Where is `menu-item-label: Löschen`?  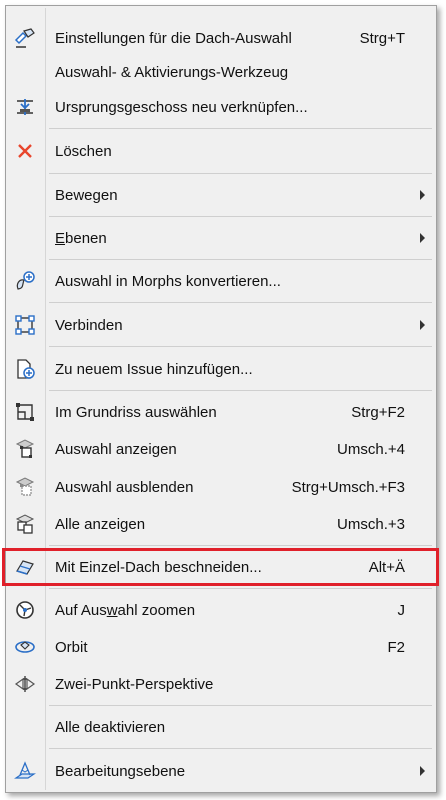
menu-item-label: Löschen is located at coordinates (83, 151).